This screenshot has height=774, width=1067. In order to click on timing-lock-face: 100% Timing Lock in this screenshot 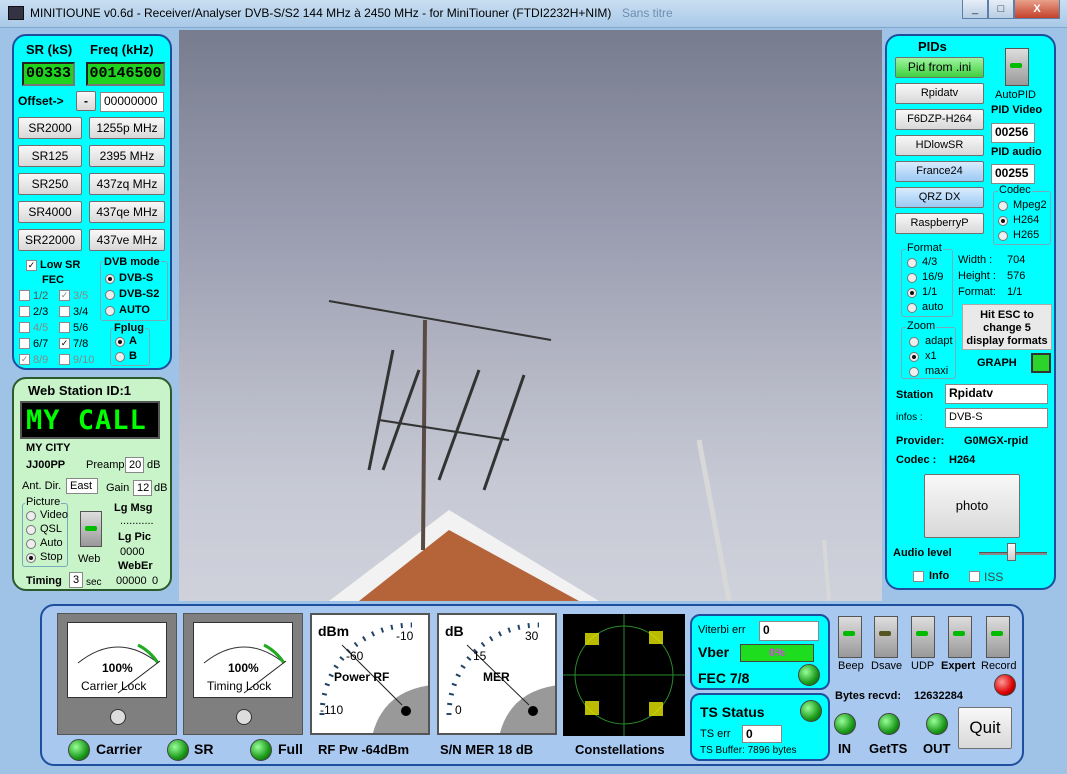, I will do `click(243, 660)`.